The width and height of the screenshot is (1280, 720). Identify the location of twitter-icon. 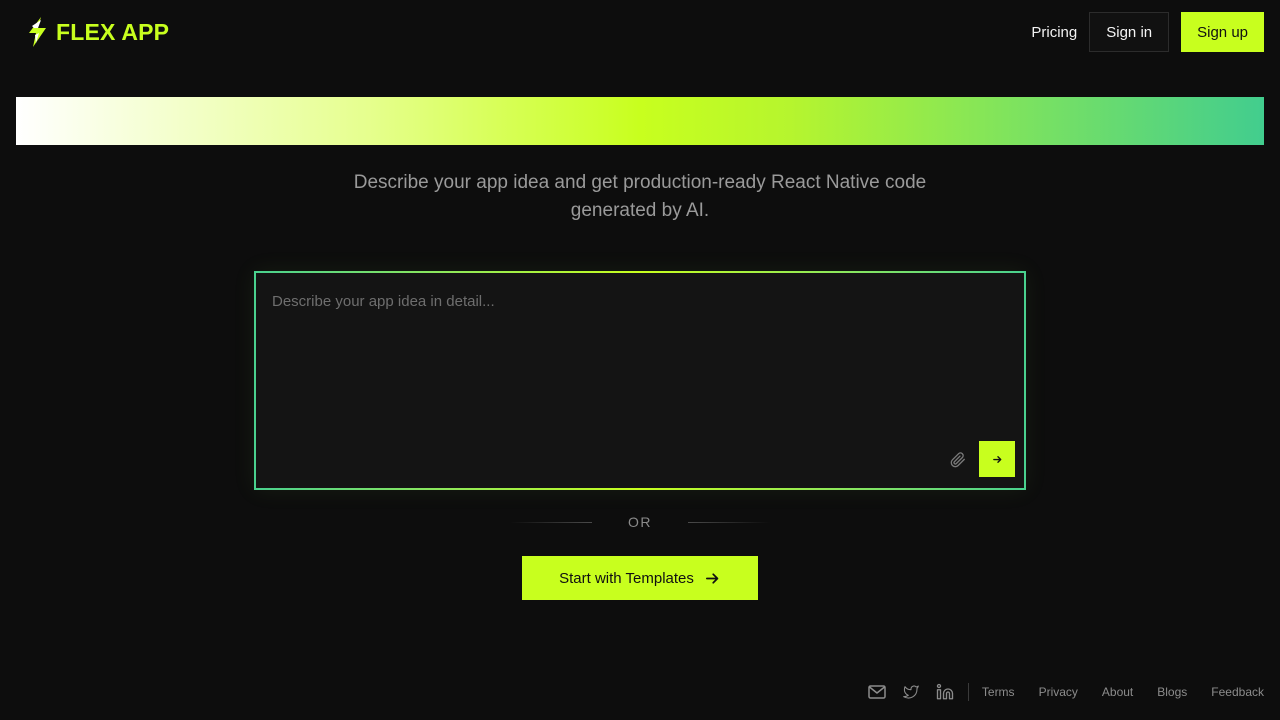
(911, 692).